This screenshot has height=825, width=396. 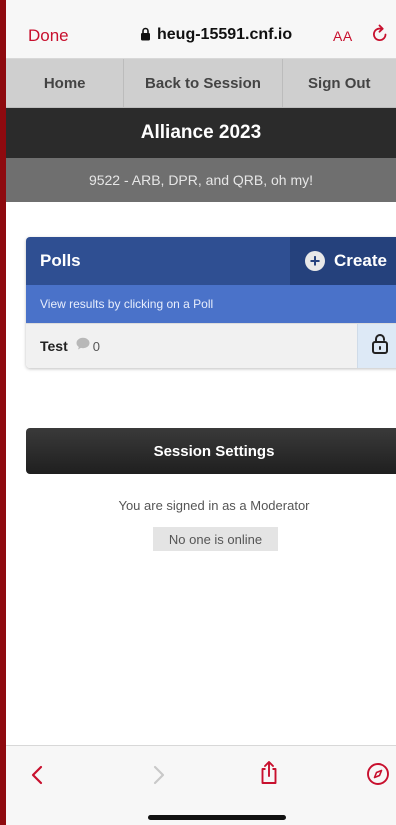 I want to click on browser-toolbar, so click(x=201, y=785).